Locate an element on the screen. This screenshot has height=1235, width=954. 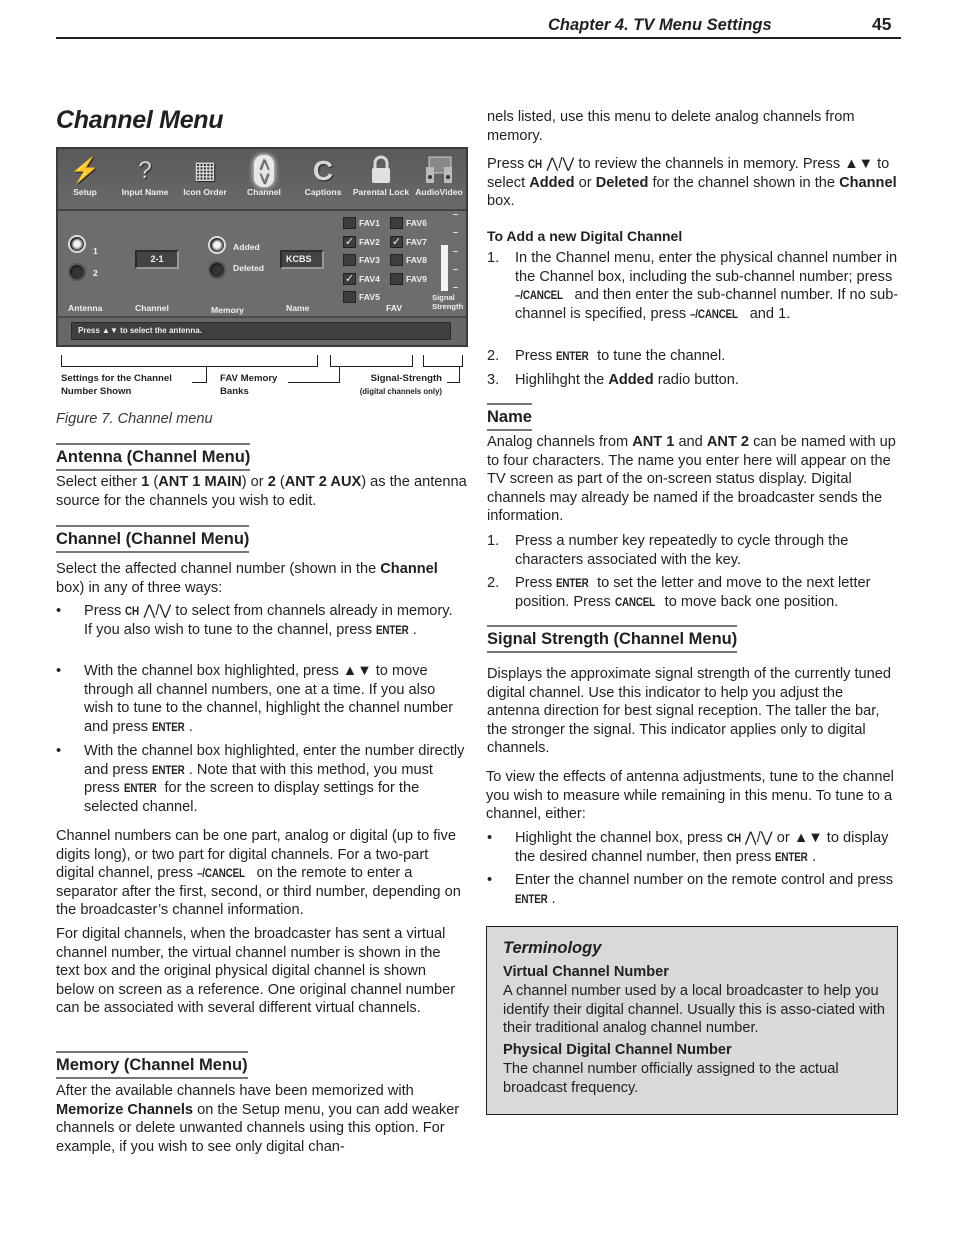
input-name-icon: ? is located at coordinates (145, 170).